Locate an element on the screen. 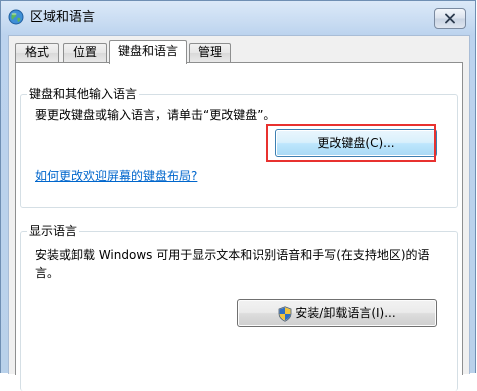 Image resolution: width=477 pixels, height=391 pixels. tab-location: 位置 is located at coordinates (85, 52).